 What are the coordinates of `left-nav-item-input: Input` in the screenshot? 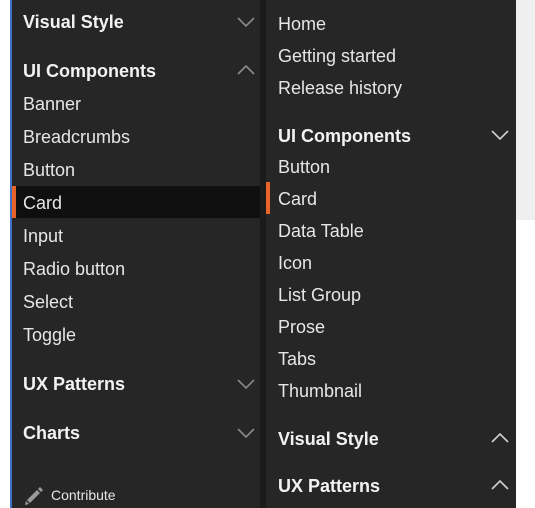 It's located at (43, 236).